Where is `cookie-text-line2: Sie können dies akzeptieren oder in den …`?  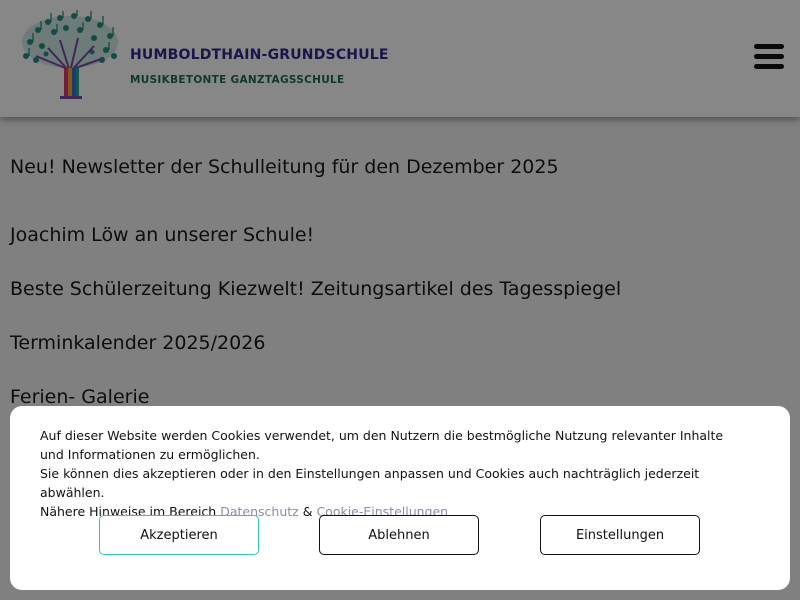
cookie-text-line2: Sie können dies akzeptieren oder in den … is located at coordinates (370, 483).